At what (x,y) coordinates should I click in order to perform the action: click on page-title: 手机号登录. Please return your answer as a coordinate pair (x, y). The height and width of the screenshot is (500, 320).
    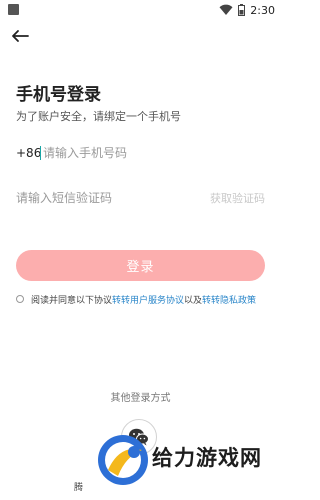
    Looking at the image, I should click on (58, 95).